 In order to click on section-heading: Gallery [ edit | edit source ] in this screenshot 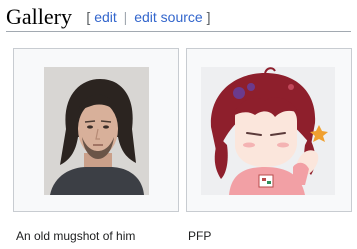, I will do `click(178, 17)`.